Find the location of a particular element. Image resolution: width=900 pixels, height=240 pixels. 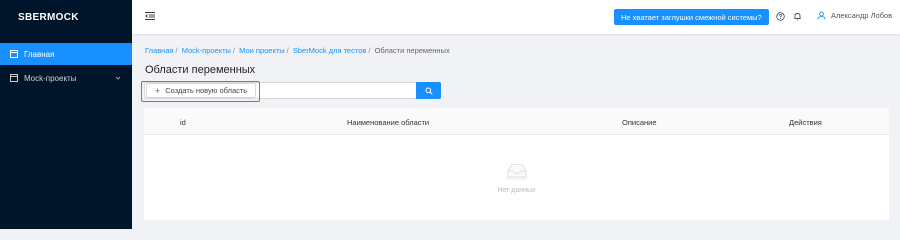

column-header-name: Наименование области is located at coordinates (388, 122).